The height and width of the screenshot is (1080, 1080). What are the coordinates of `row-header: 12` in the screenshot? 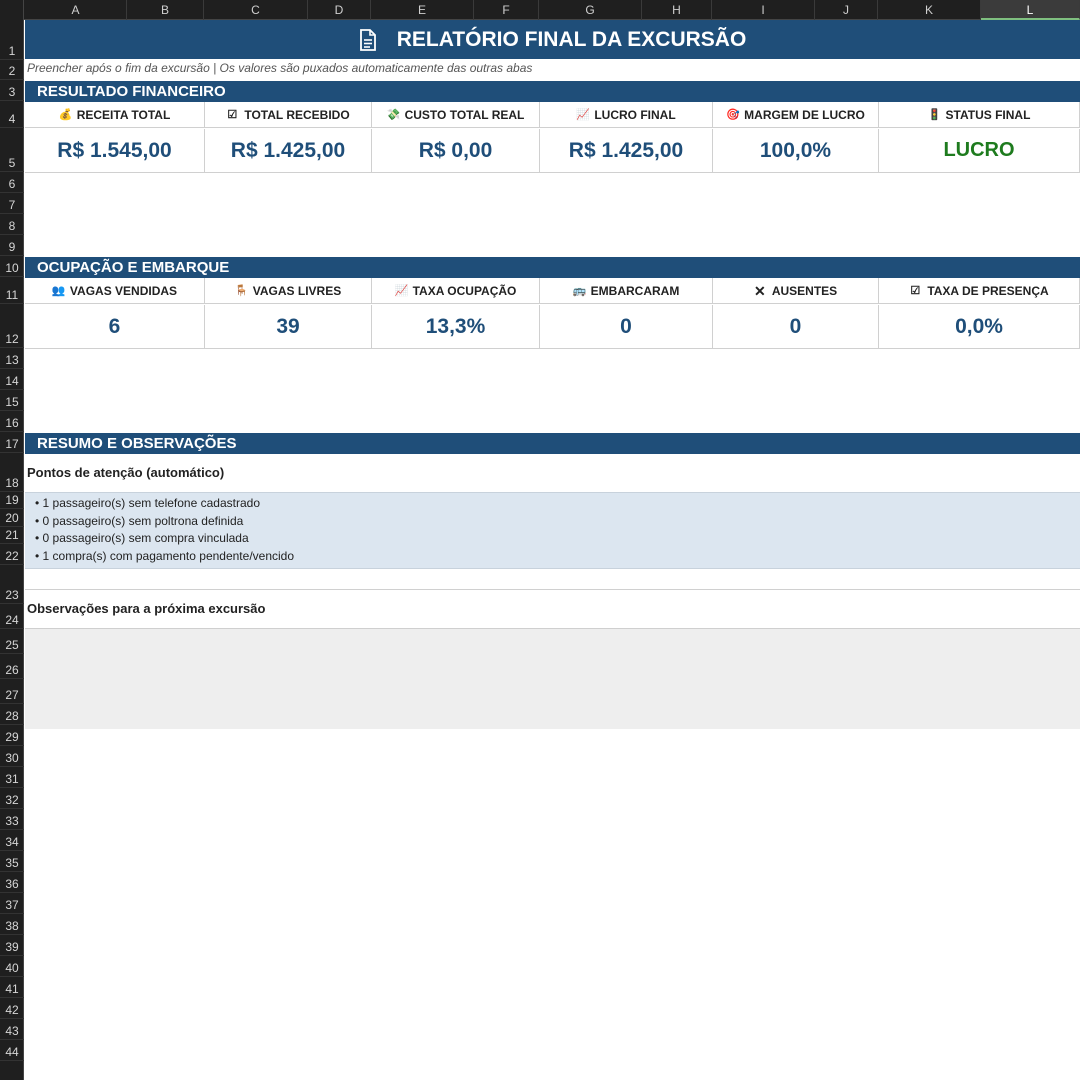 It's located at (12, 326).